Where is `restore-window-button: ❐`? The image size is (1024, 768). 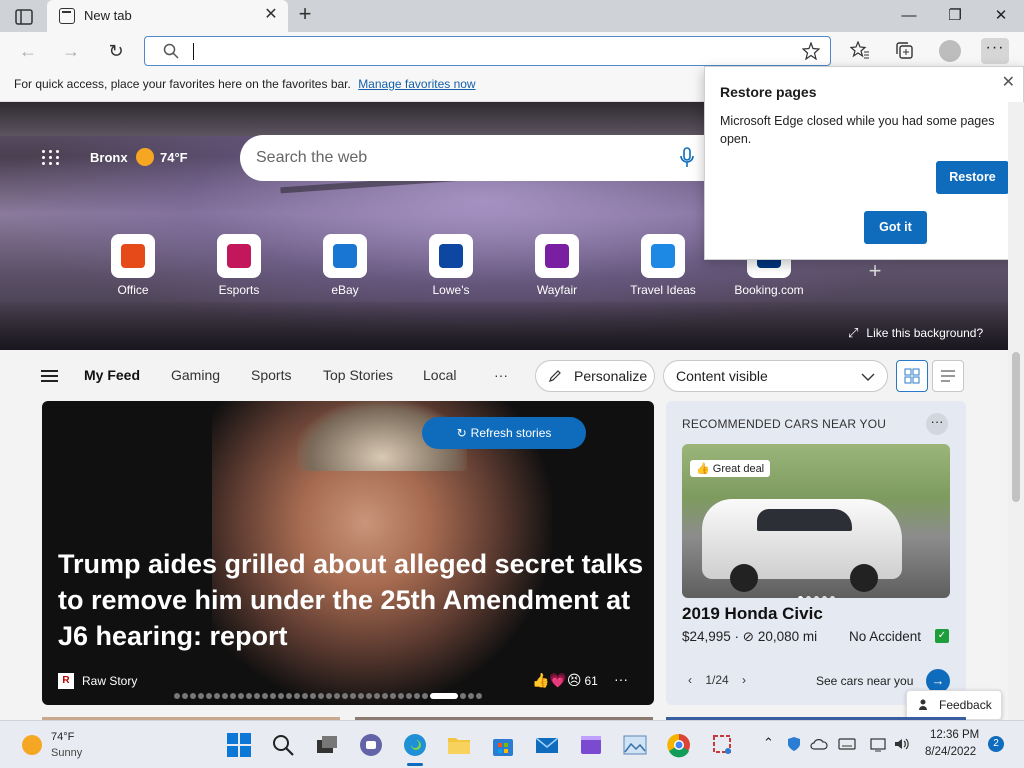
restore-window-button: ❐ is located at coordinates (955, 16).